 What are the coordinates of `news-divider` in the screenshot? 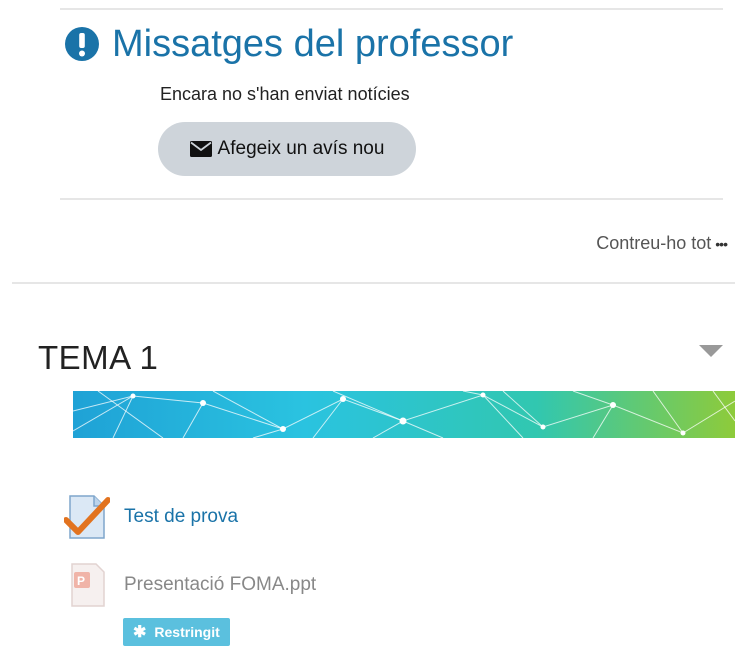 It's located at (391, 199).